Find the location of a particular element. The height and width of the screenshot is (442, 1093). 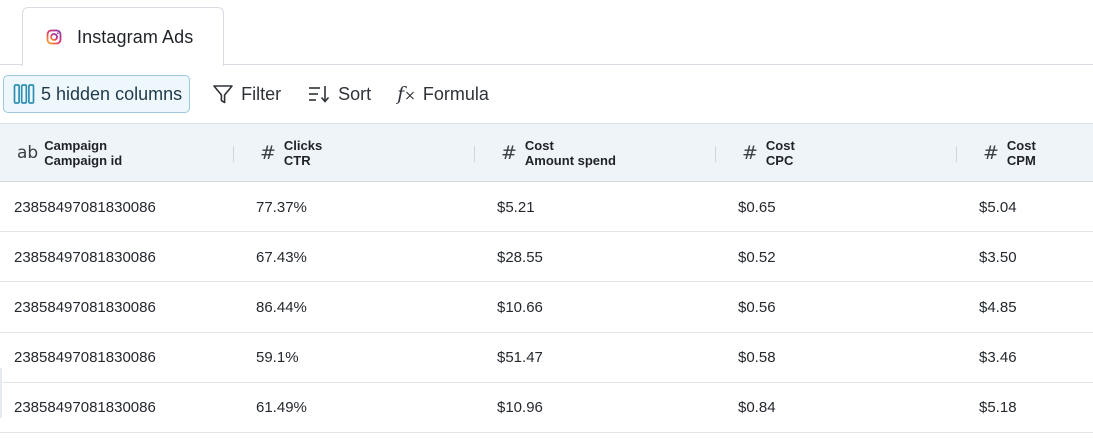

hidden-columns-button: 5 hidden columns is located at coordinates (97, 94).